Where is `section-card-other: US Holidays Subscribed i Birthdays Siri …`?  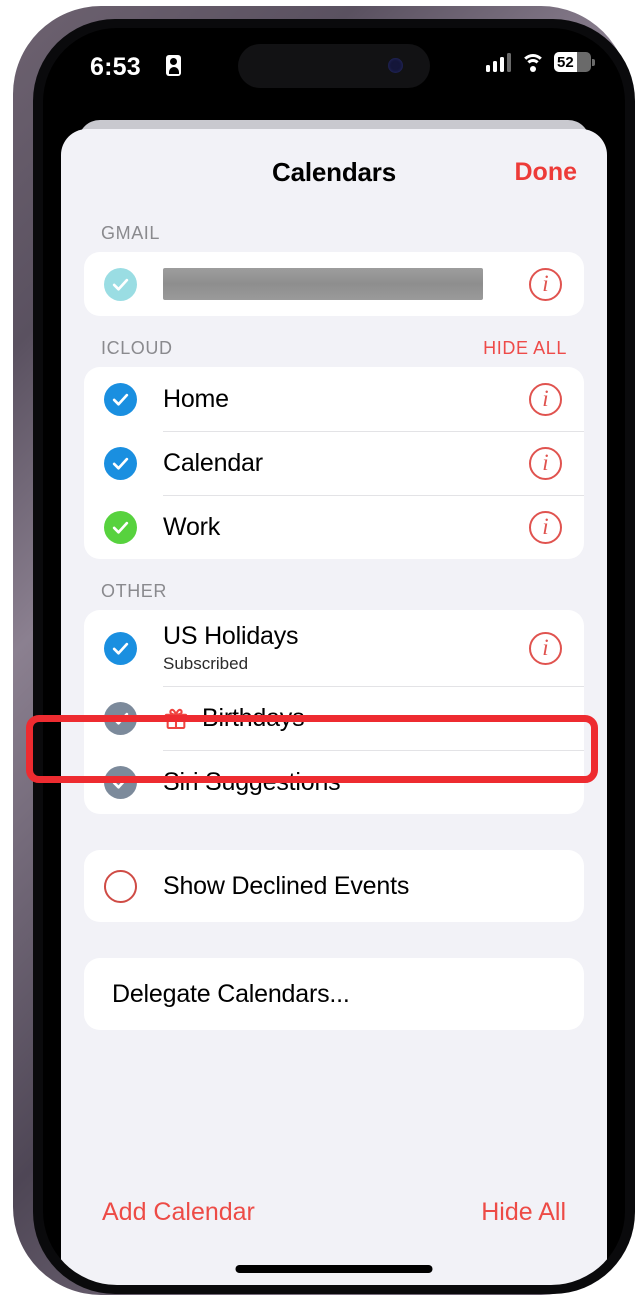 section-card-other: US Holidays Subscribed i Birthdays Siri … is located at coordinates (334, 712).